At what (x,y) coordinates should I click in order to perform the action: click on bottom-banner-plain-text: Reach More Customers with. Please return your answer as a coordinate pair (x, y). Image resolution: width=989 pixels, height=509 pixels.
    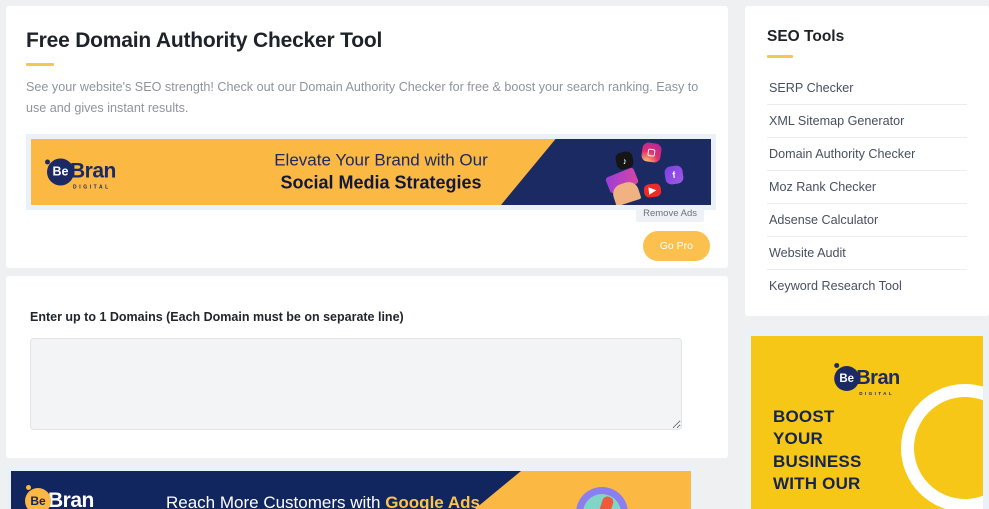
    Looking at the image, I should click on (276, 501).